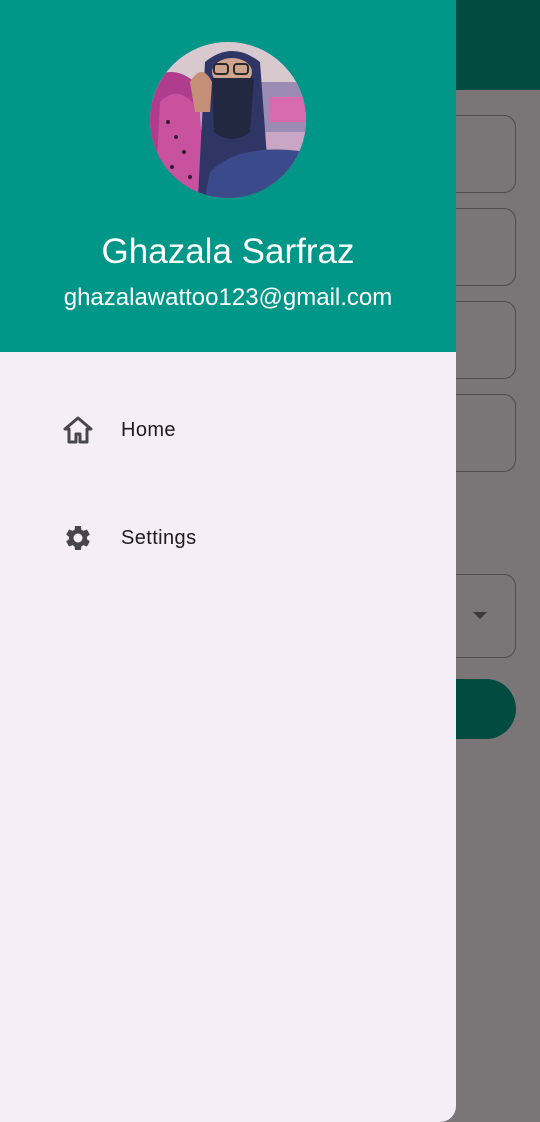 The image size is (540, 1122). Describe the element at coordinates (159, 537) in the screenshot. I see `drawer-item-label: Settings` at that location.